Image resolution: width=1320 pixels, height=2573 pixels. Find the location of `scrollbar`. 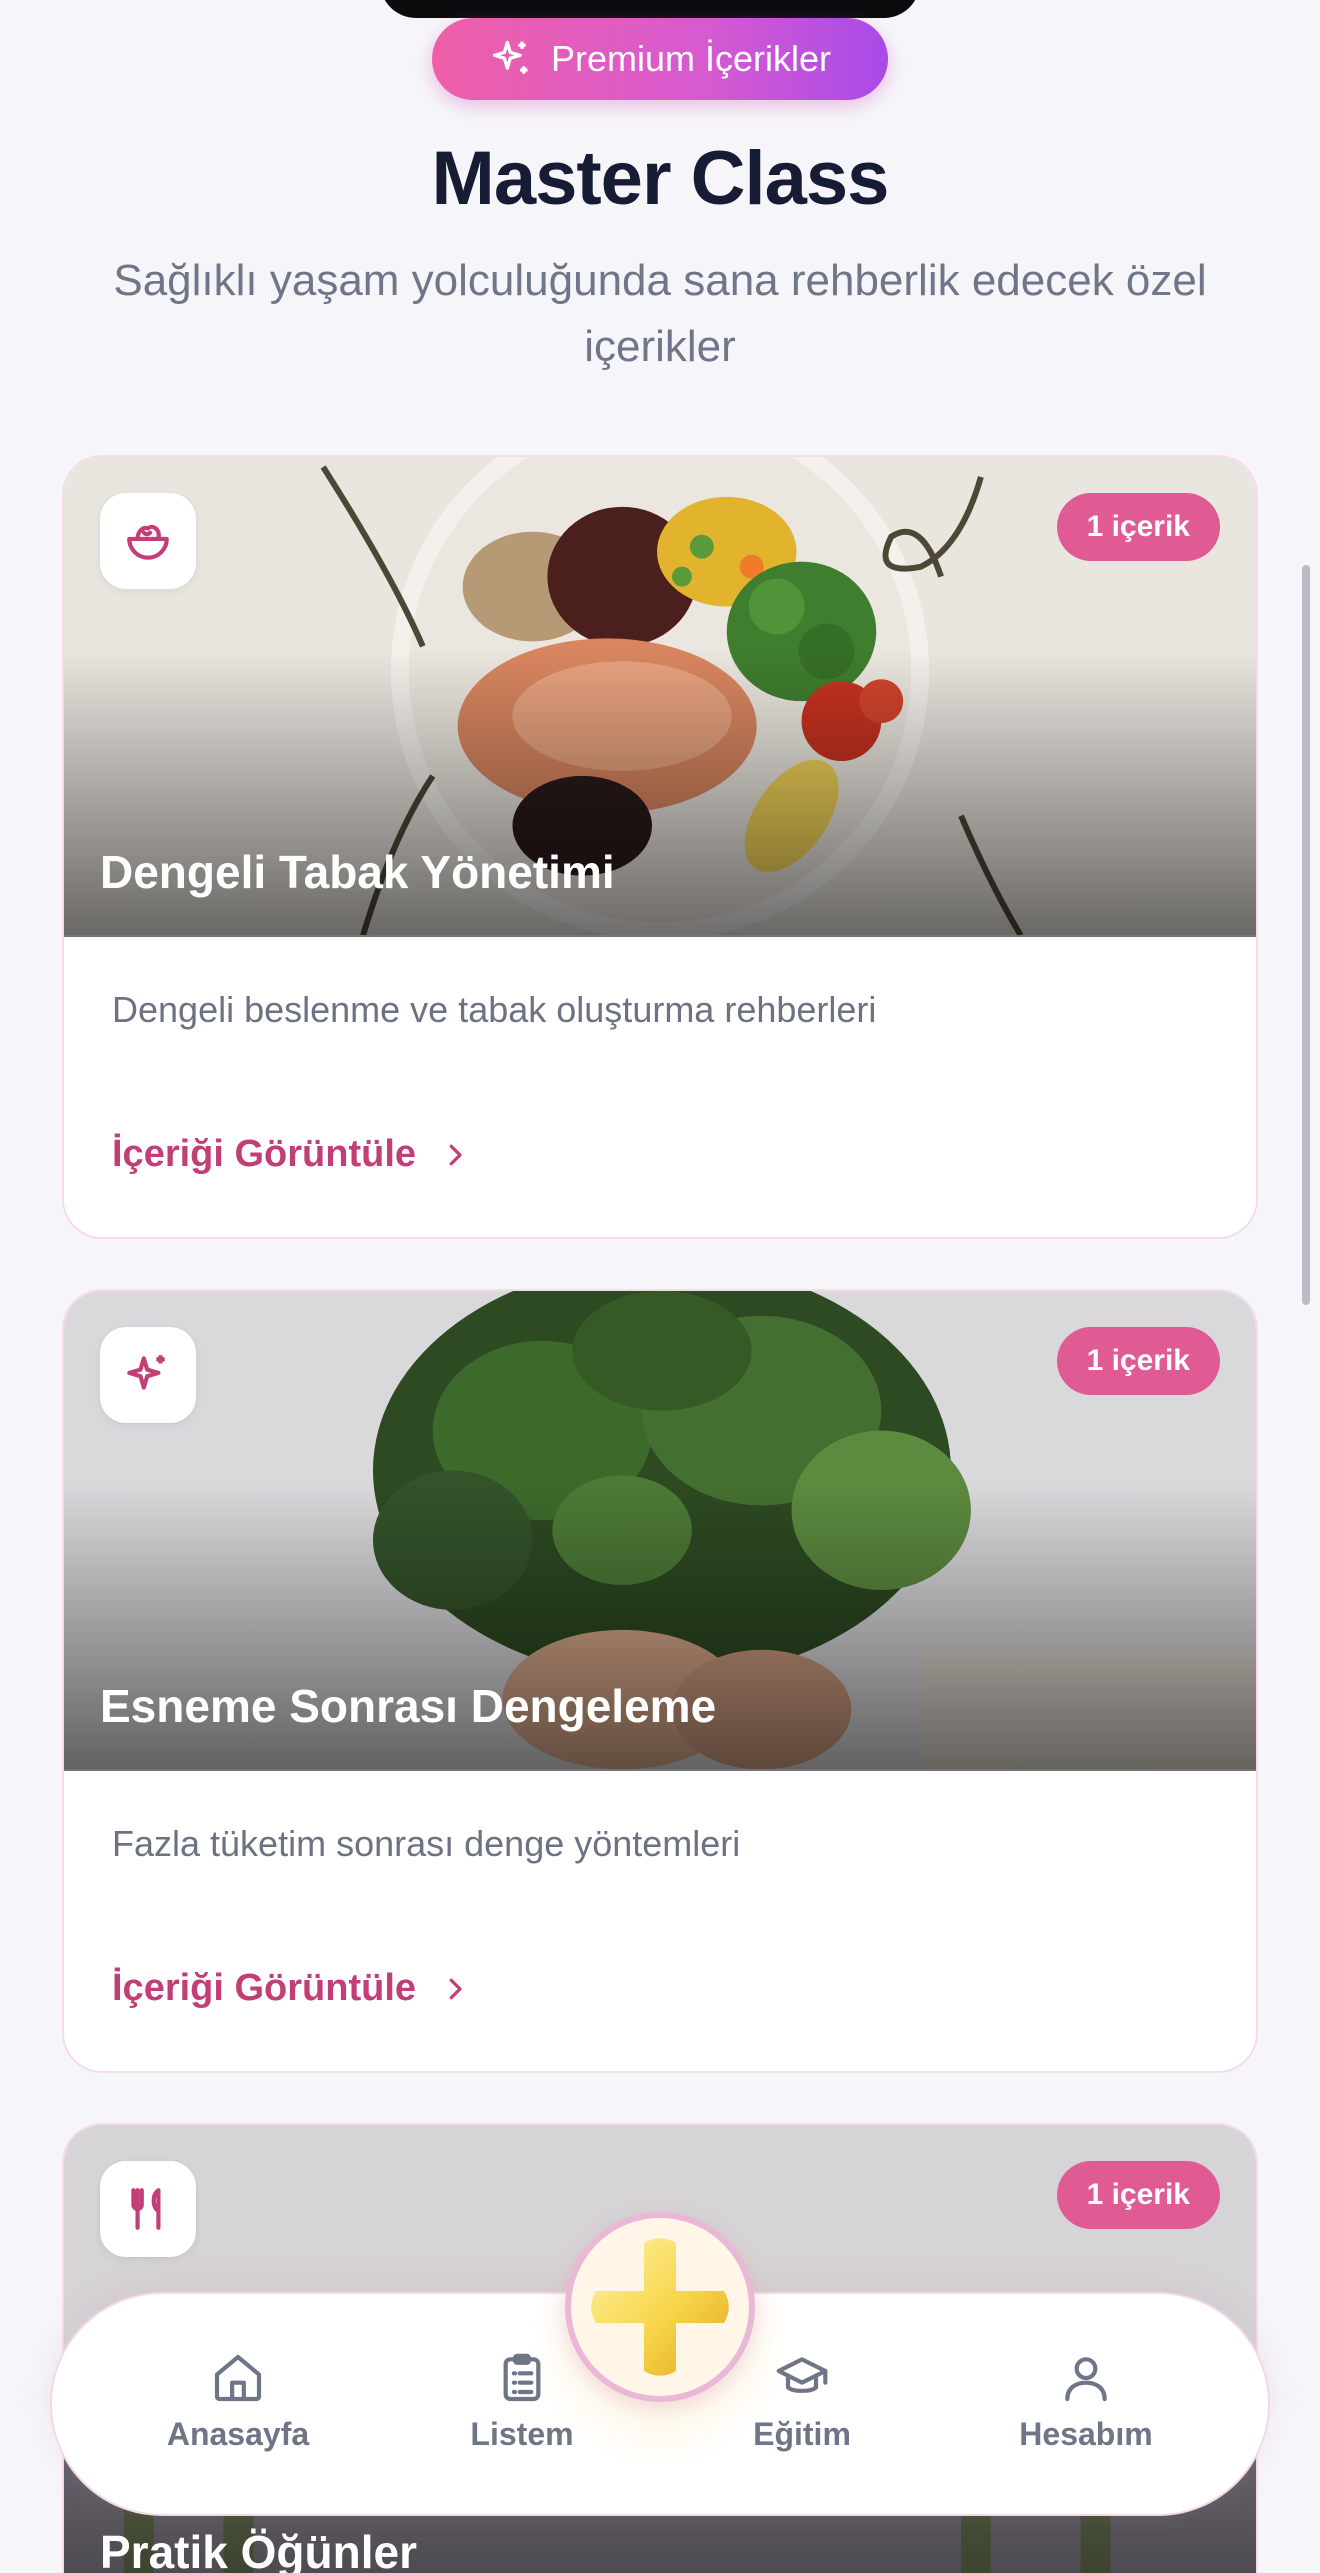

scrollbar is located at coordinates (1306, 935).